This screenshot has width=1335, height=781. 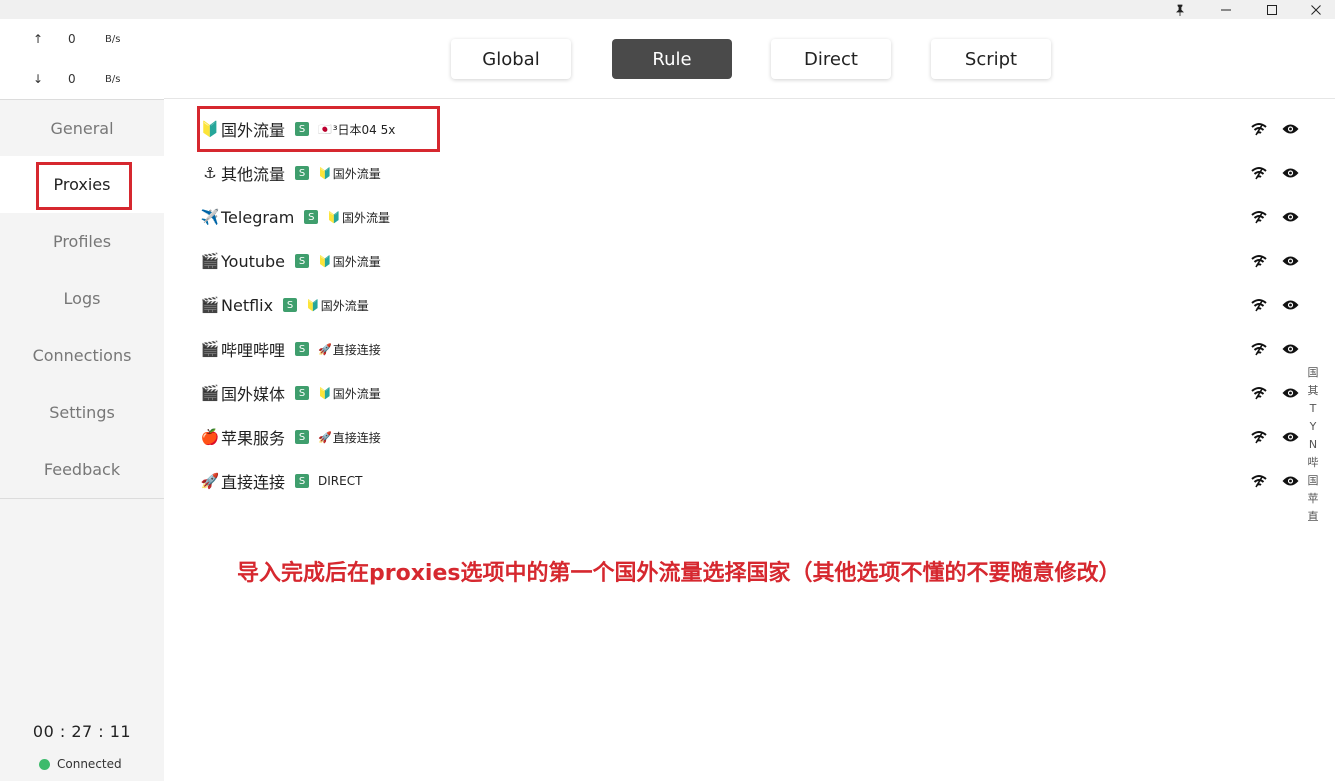 What do you see at coordinates (318, 129) in the screenshot?
I see `highlight-box-first-group` at bounding box center [318, 129].